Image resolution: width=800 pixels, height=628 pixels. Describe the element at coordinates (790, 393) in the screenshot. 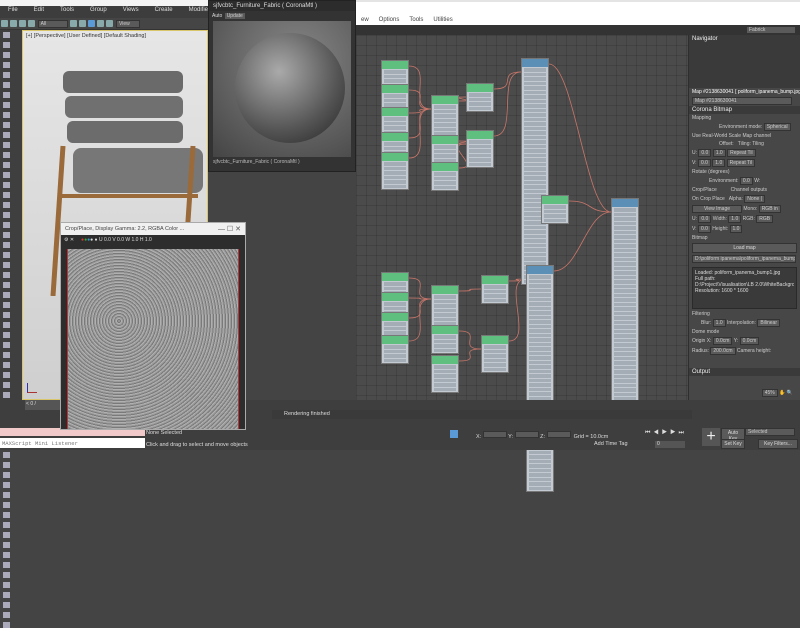

I see `zoom-icon: 🔍` at that location.